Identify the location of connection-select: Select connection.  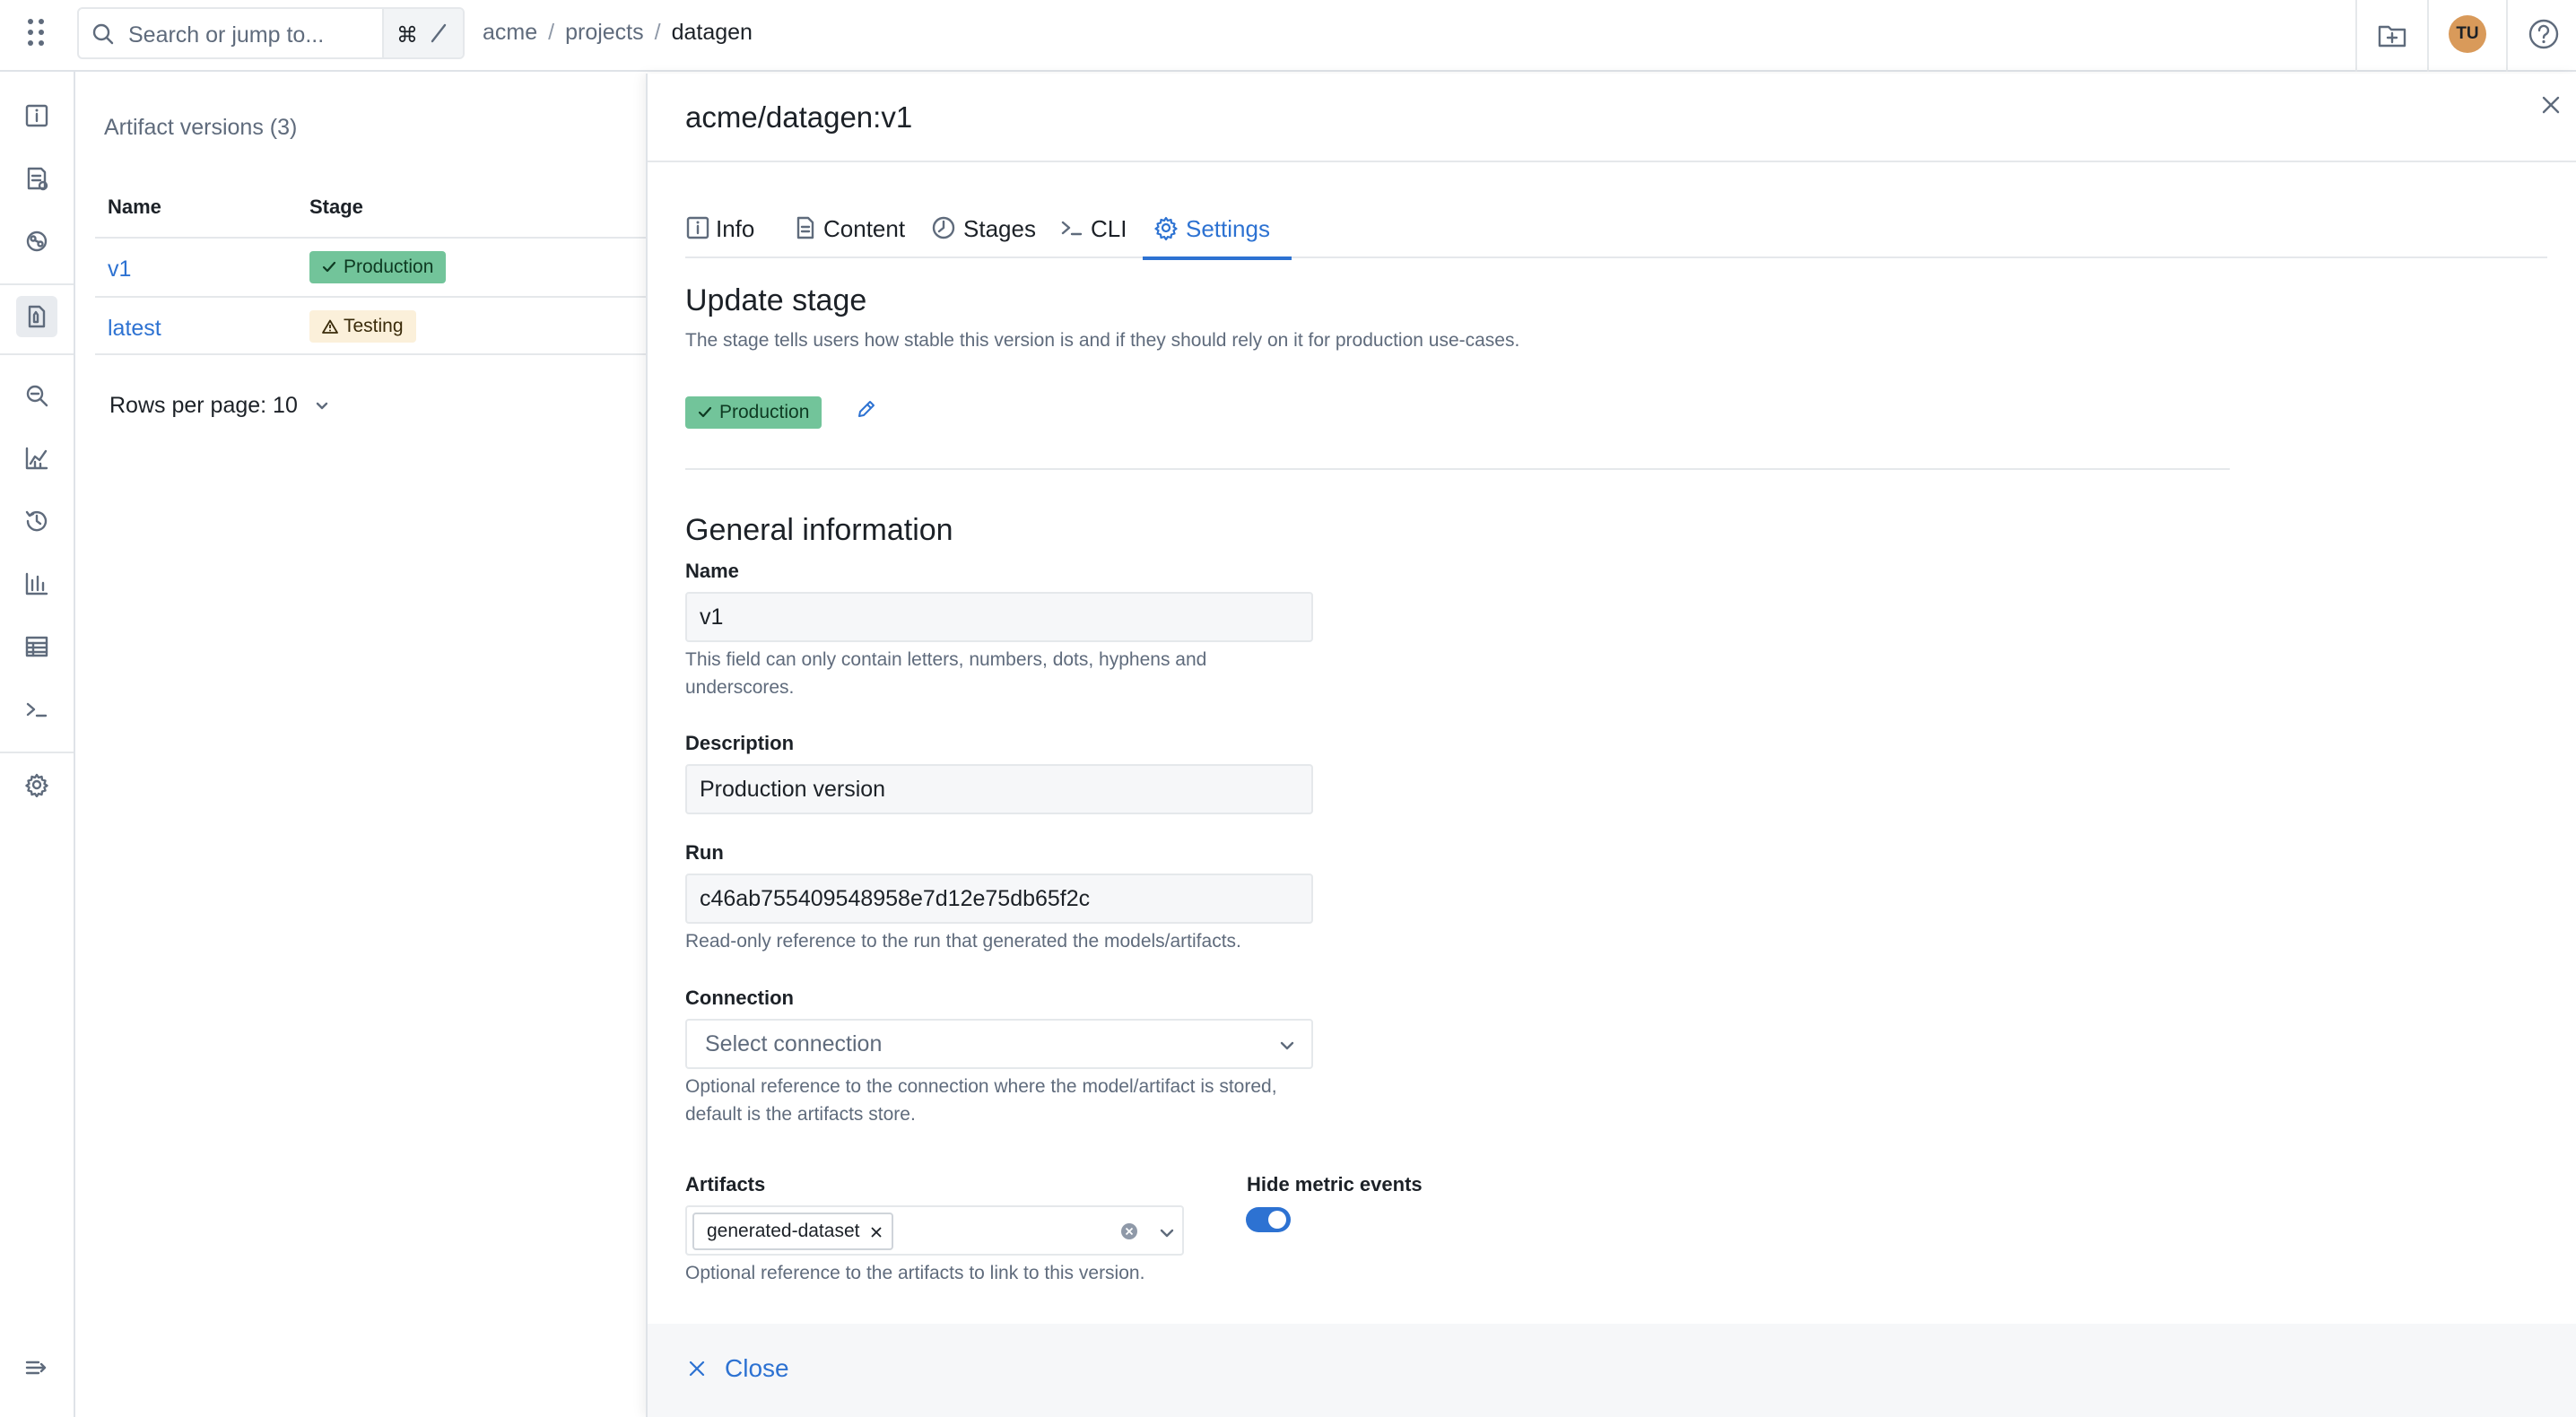
(999, 1044).